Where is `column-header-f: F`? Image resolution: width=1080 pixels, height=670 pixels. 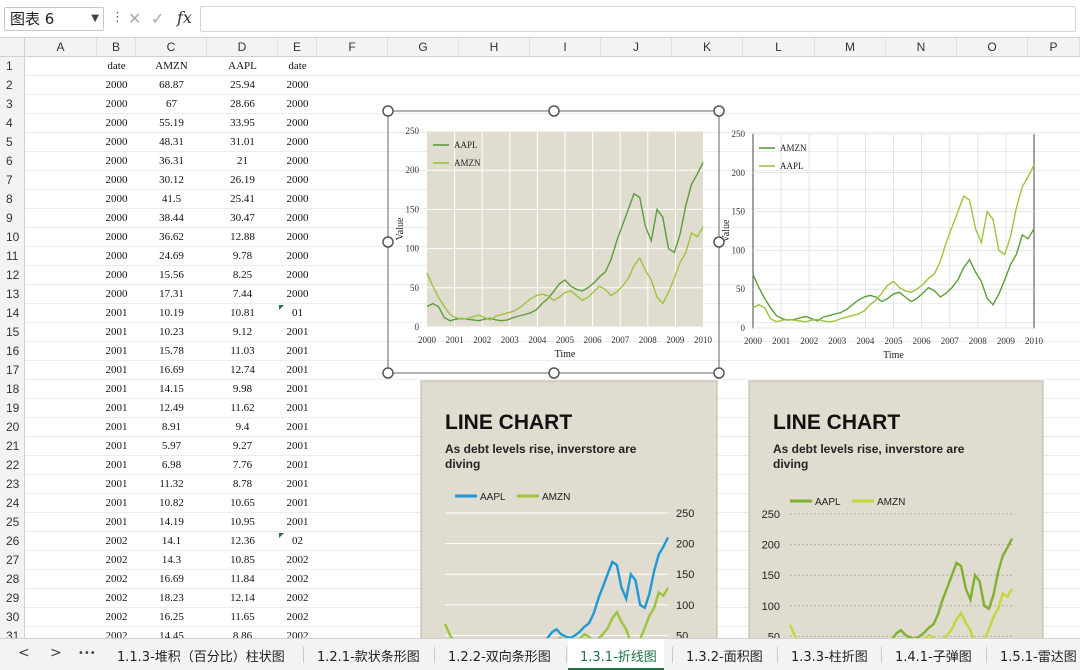
column-header-f: F is located at coordinates (352, 47).